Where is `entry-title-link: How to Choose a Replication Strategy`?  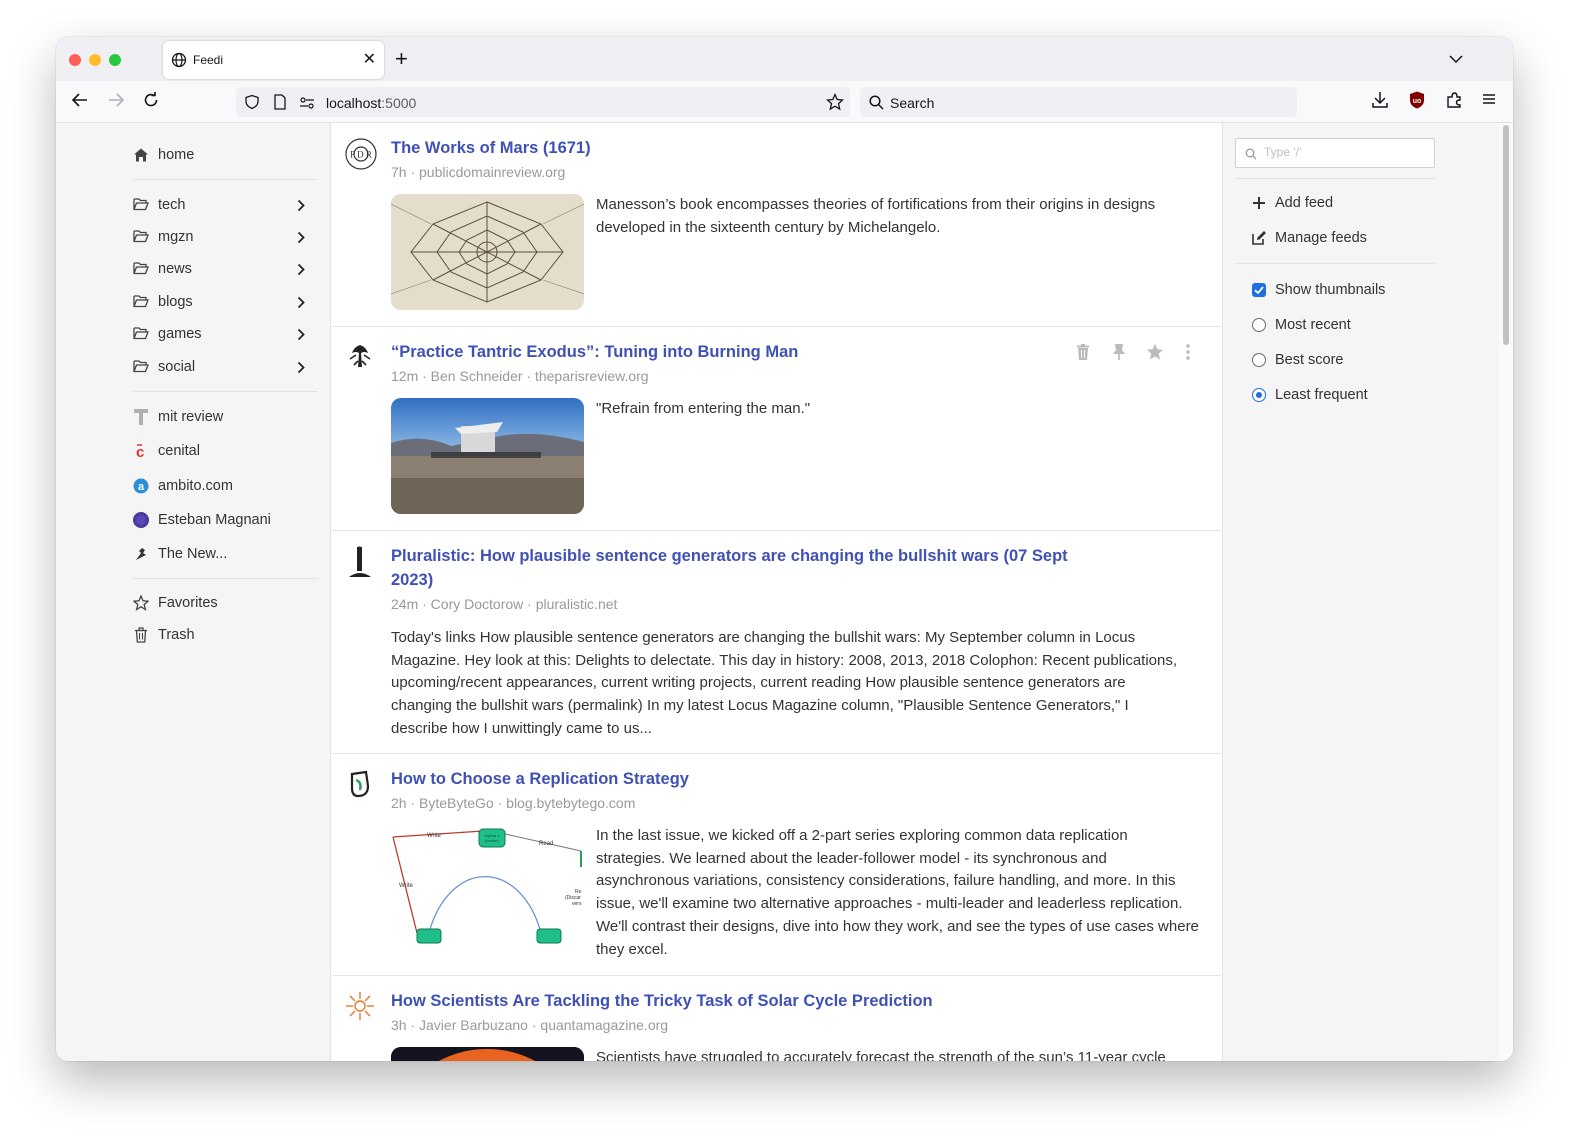
entry-title-link: How to Choose a Replication Strategy is located at coordinates (540, 779).